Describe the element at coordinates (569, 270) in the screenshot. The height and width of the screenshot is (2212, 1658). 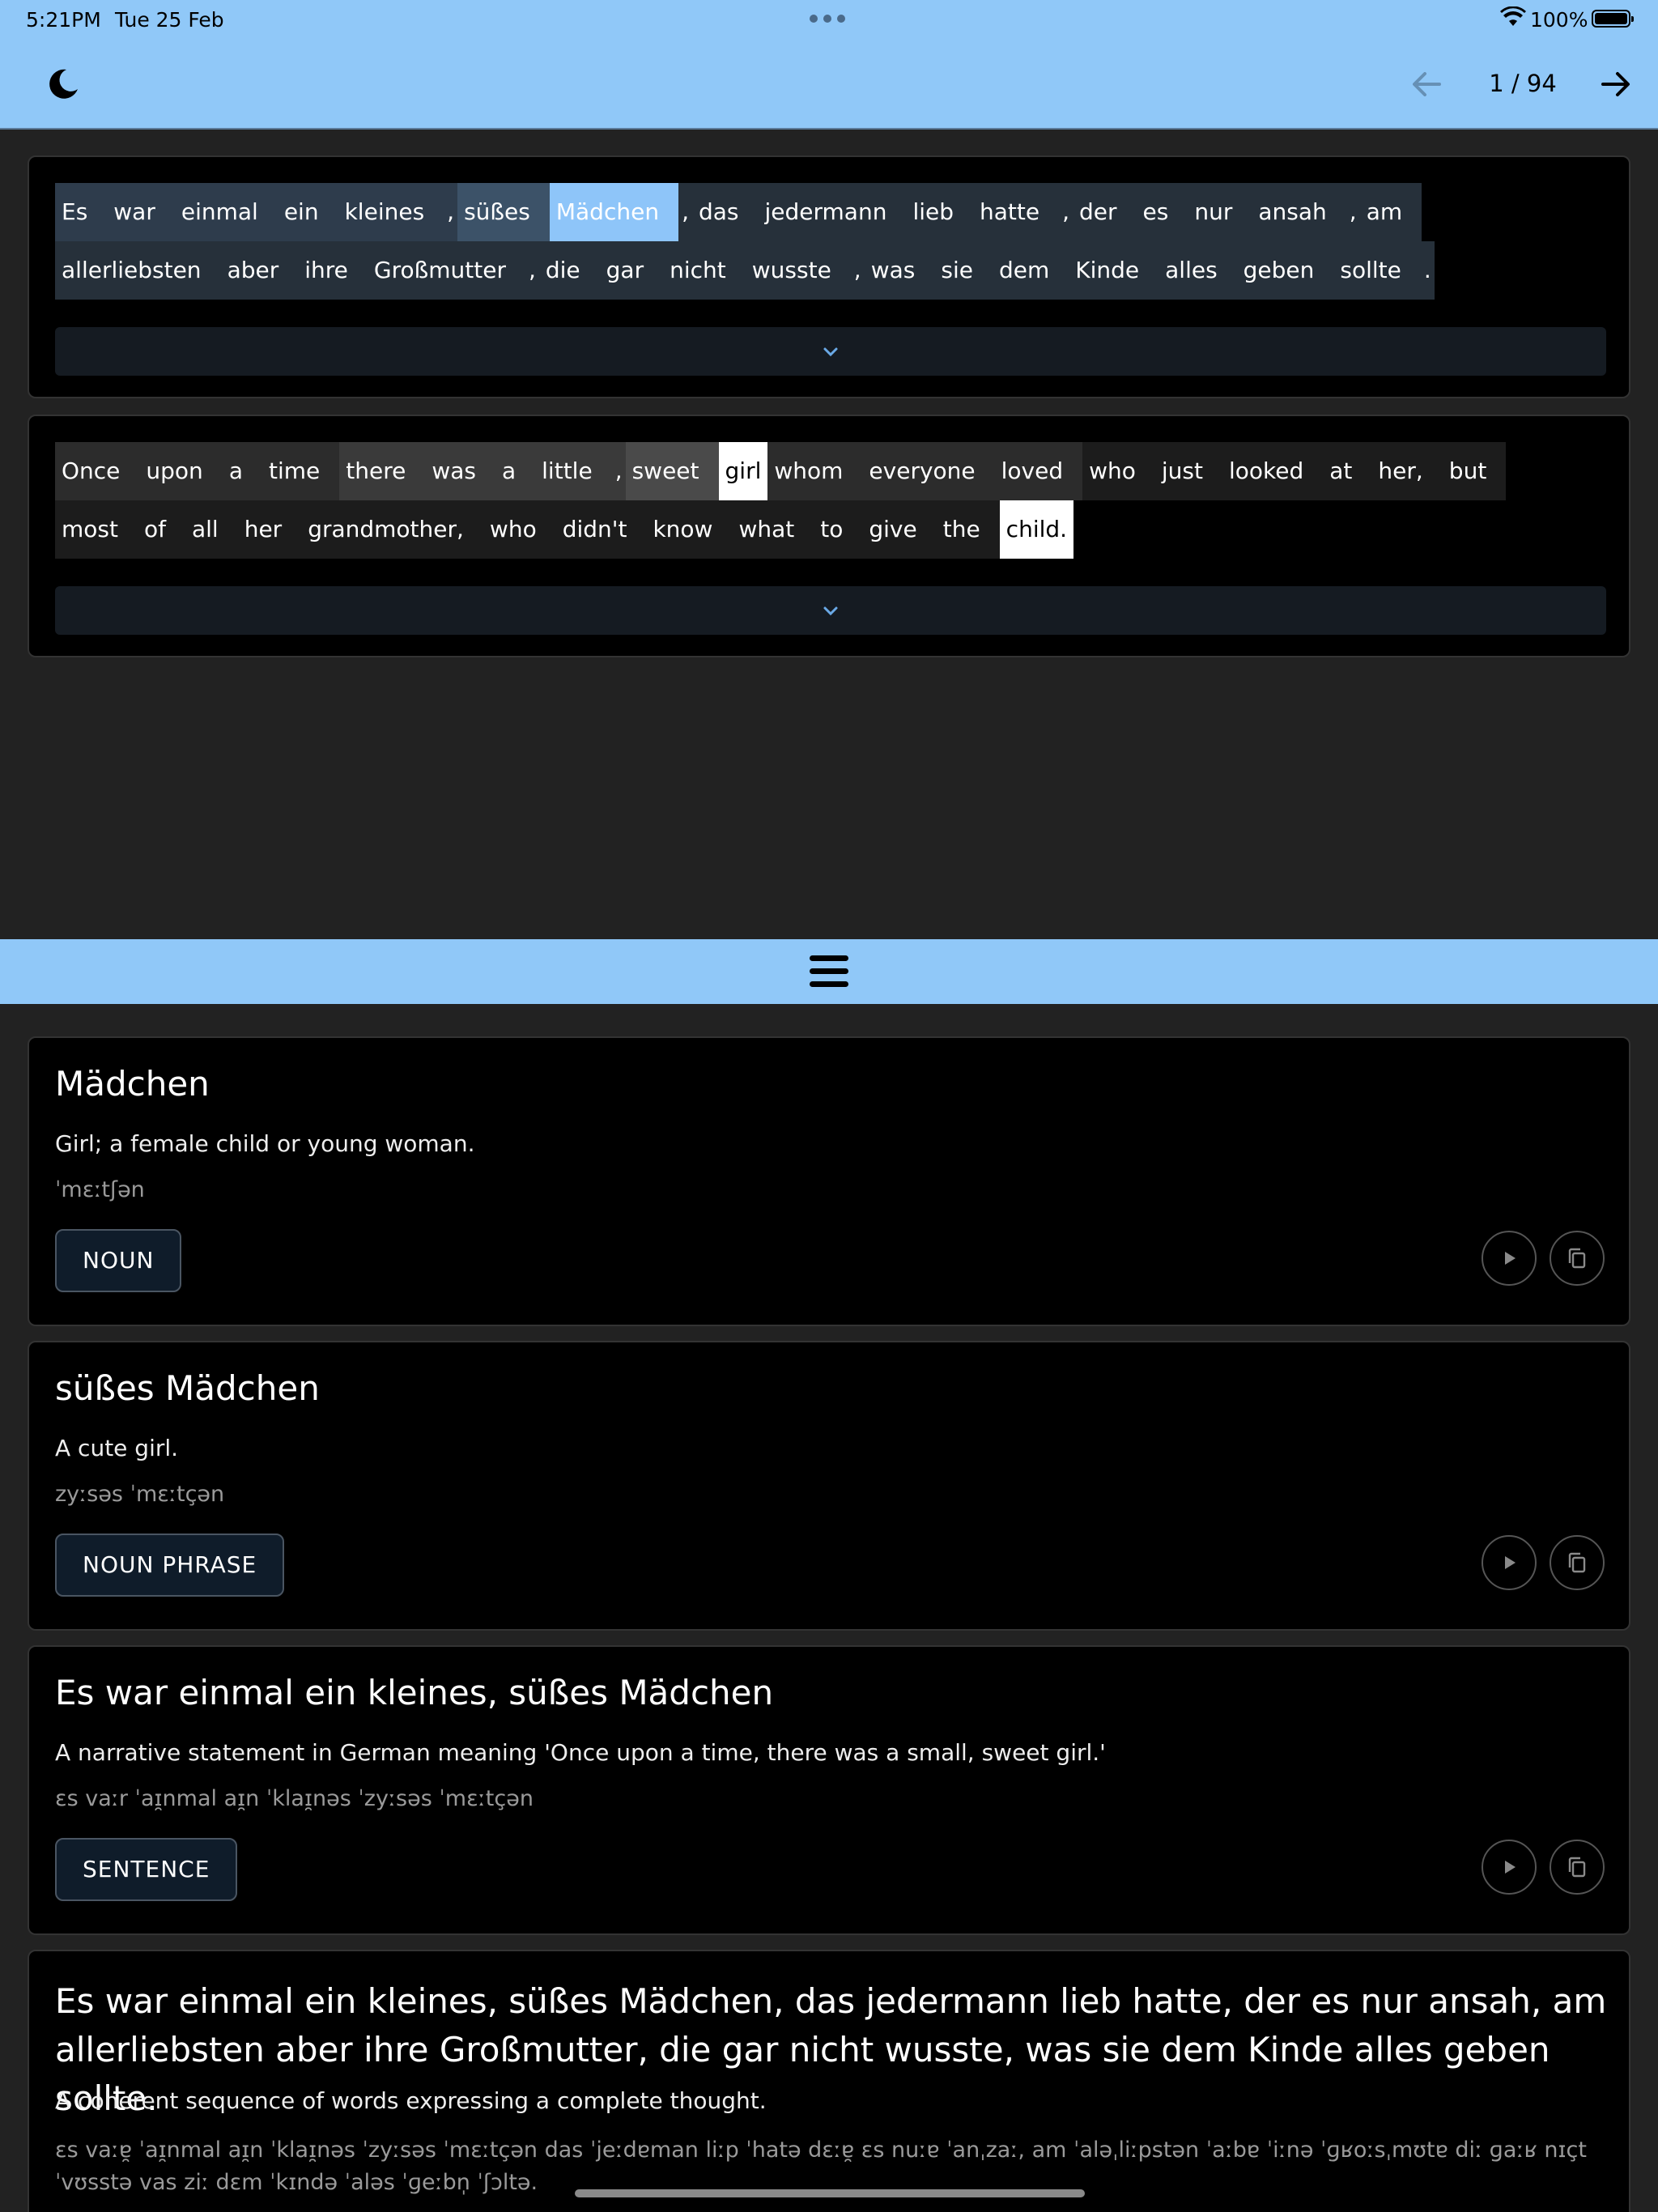
I see `word-token: die` at that location.